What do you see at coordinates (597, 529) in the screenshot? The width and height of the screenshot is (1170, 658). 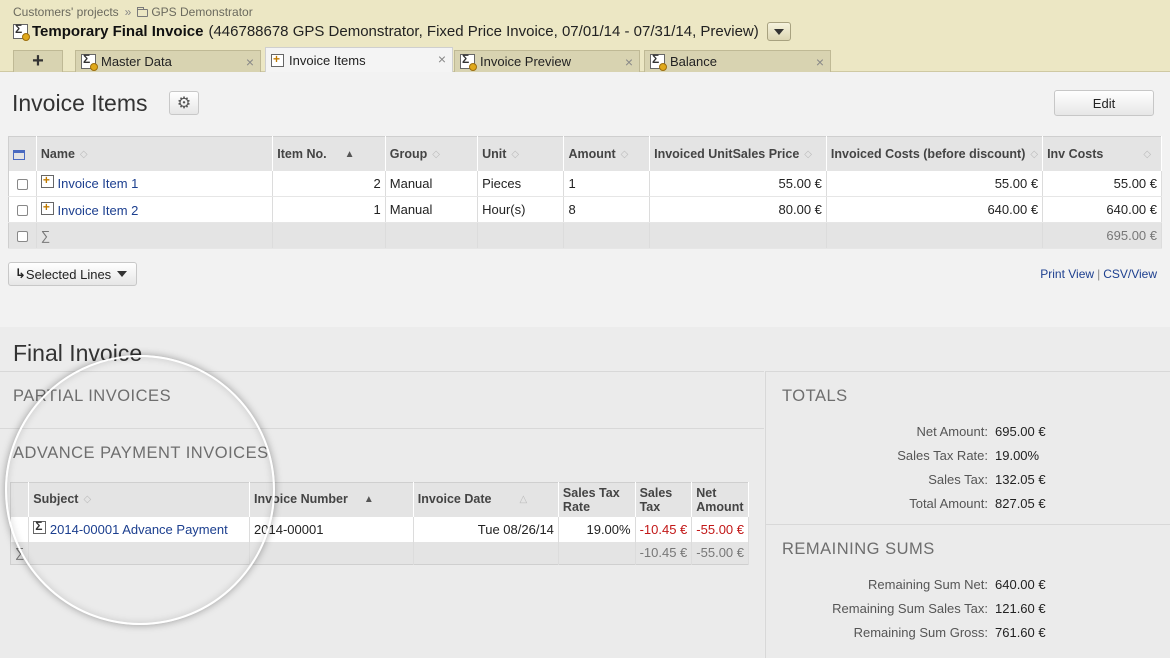 I see `tax-rate-cell: 19.00%` at bounding box center [597, 529].